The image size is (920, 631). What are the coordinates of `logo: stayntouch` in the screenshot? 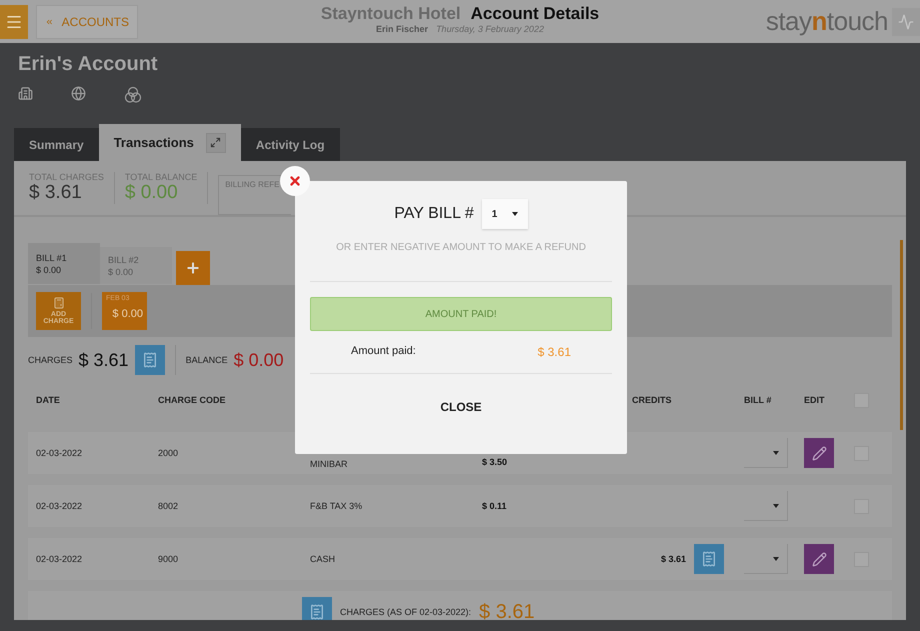 It's located at (827, 21).